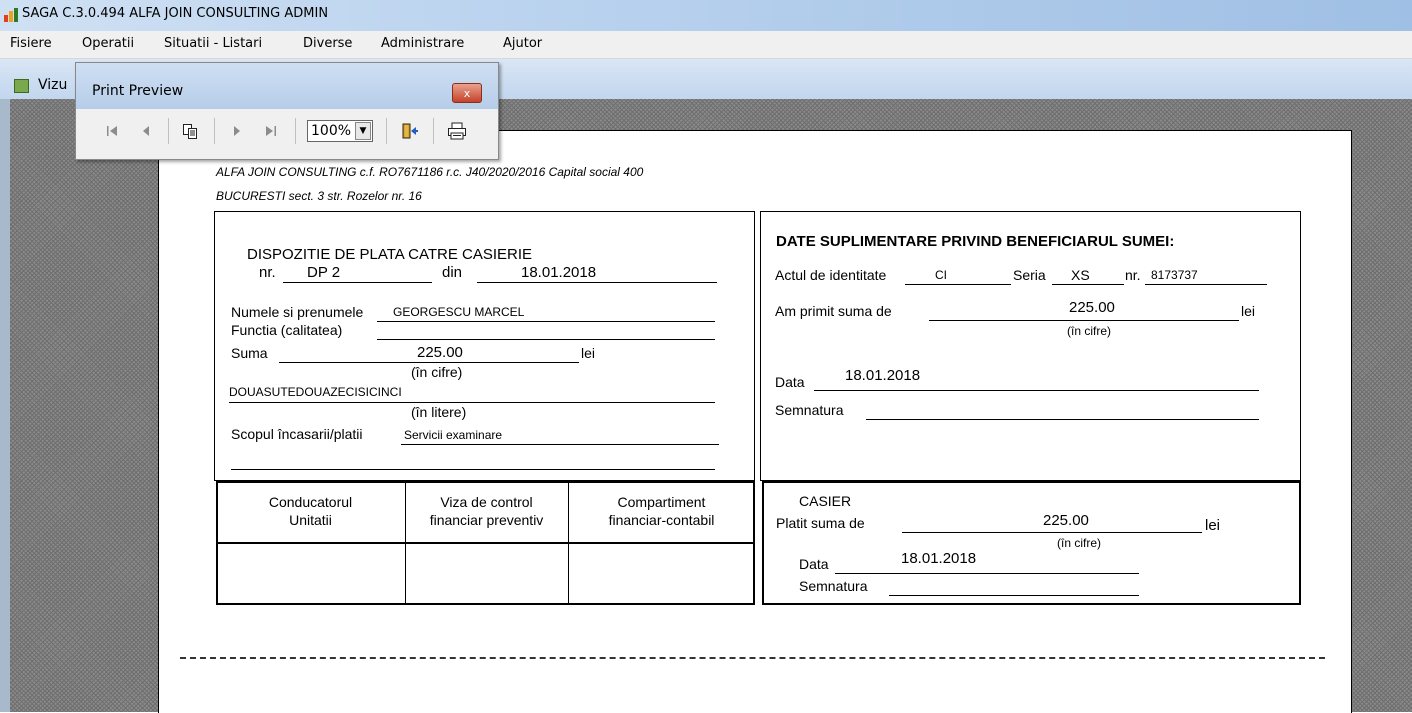 The width and height of the screenshot is (1412, 713). What do you see at coordinates (297, 434) in the screenshot?
I see `scop-label: Scopul încasarii/platii` at bounding box center [297, 434].